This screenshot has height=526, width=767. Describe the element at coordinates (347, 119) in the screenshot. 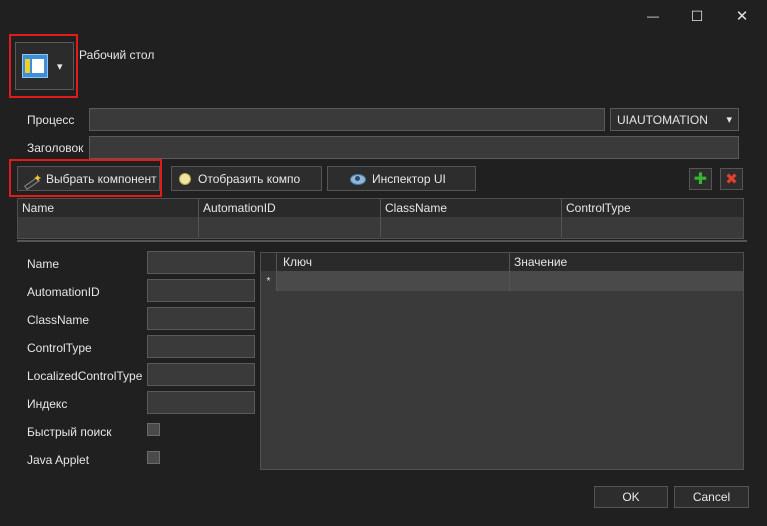

I see `process-field` at that location.